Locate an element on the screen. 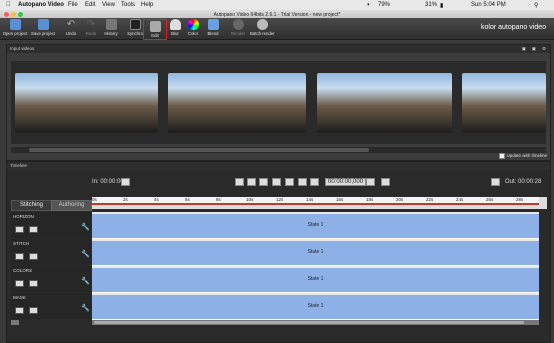 Image resolution: width=554 pixels, height=343 pixels. redo-button: ↷ Redo is located at coordinates (91, 28).